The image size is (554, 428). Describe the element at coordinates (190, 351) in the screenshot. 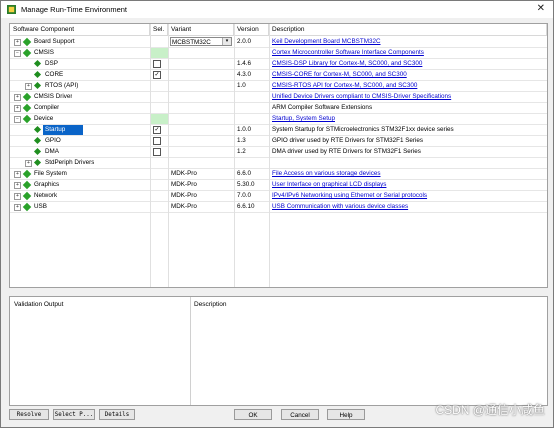

I see `pane-divider` at that location.